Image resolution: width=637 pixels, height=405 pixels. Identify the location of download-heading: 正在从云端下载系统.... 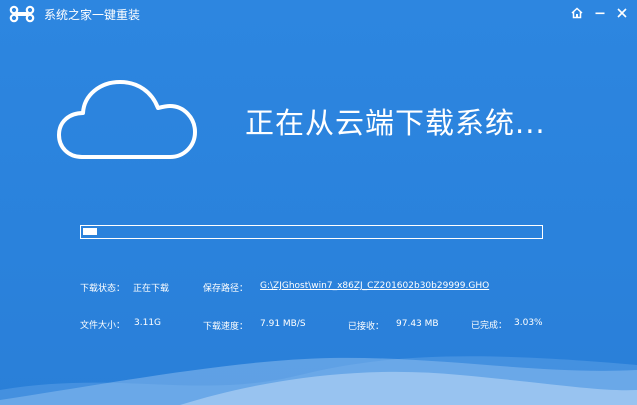
(395, 123).